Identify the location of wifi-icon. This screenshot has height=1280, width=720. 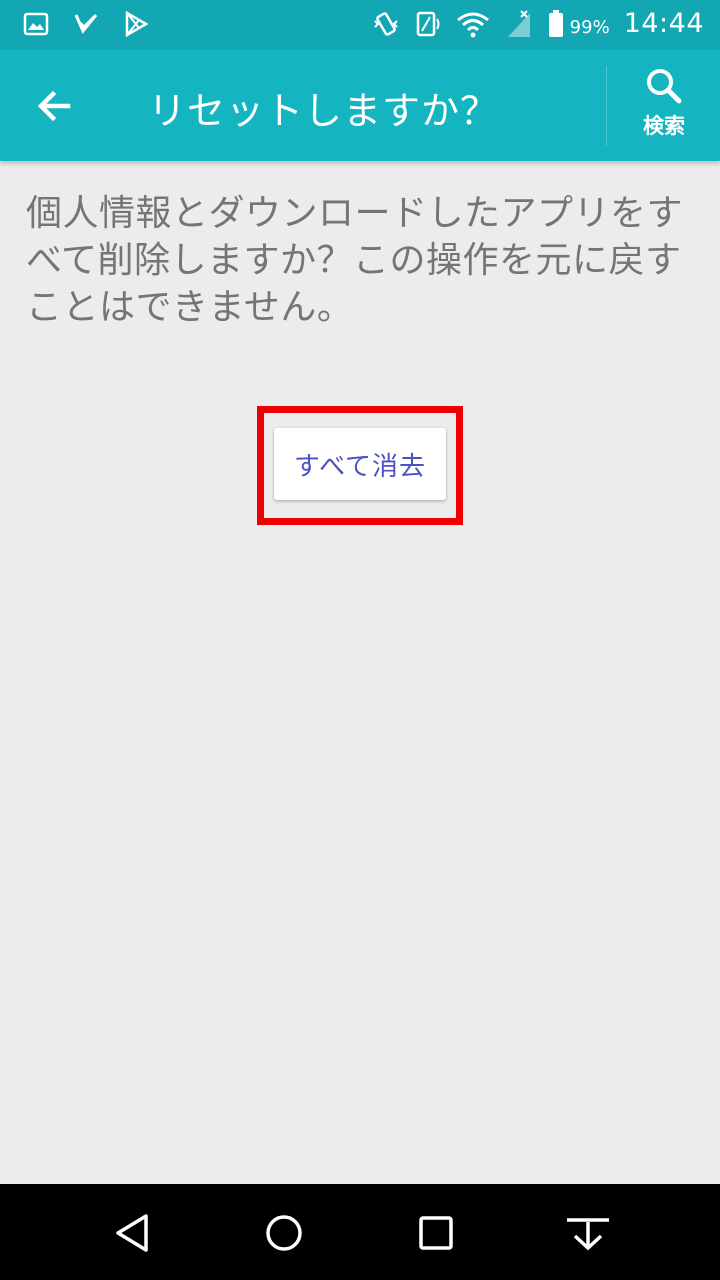
(472, 24).